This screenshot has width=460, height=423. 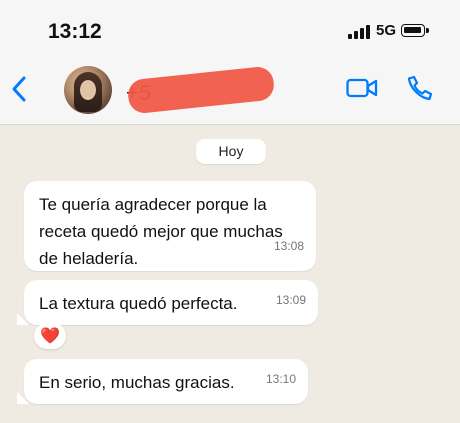 I want to click on network-label: 5G, so click(x=386, y=30).